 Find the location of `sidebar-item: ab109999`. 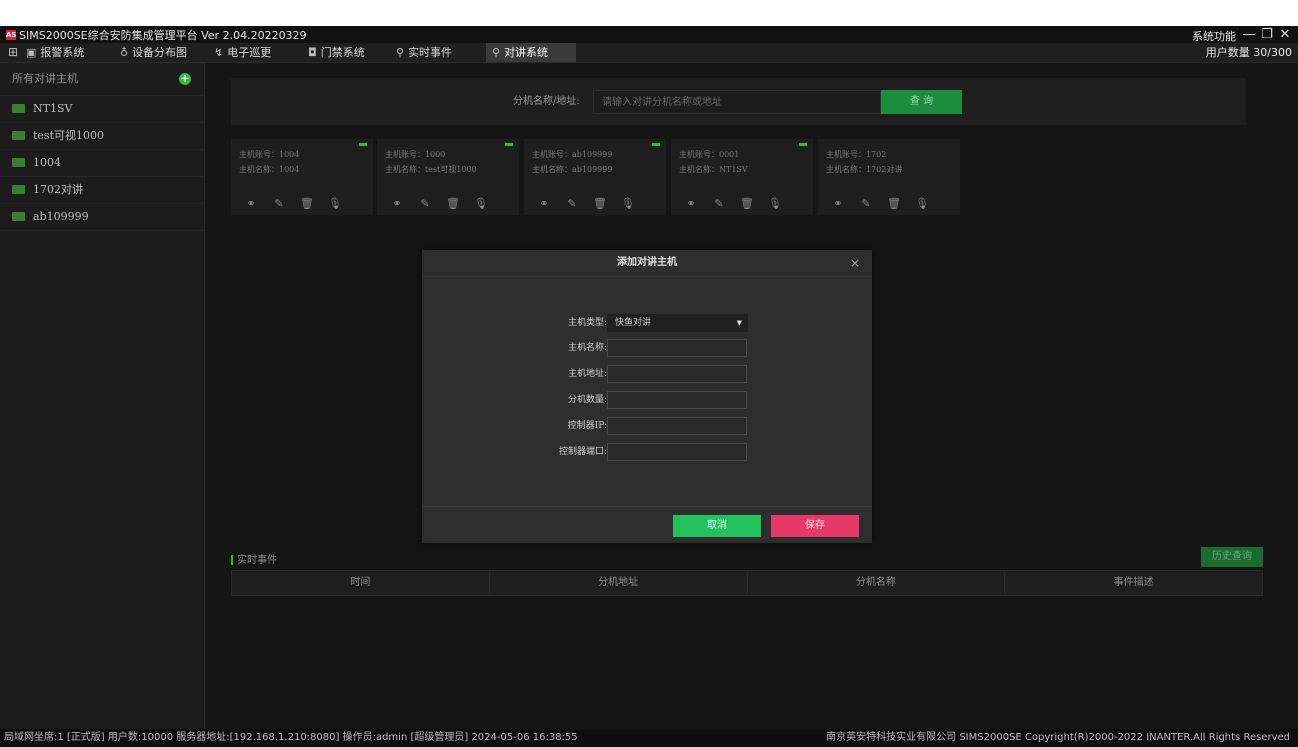

sidebar-item: ab109999 is located at coordinates (102, 217).